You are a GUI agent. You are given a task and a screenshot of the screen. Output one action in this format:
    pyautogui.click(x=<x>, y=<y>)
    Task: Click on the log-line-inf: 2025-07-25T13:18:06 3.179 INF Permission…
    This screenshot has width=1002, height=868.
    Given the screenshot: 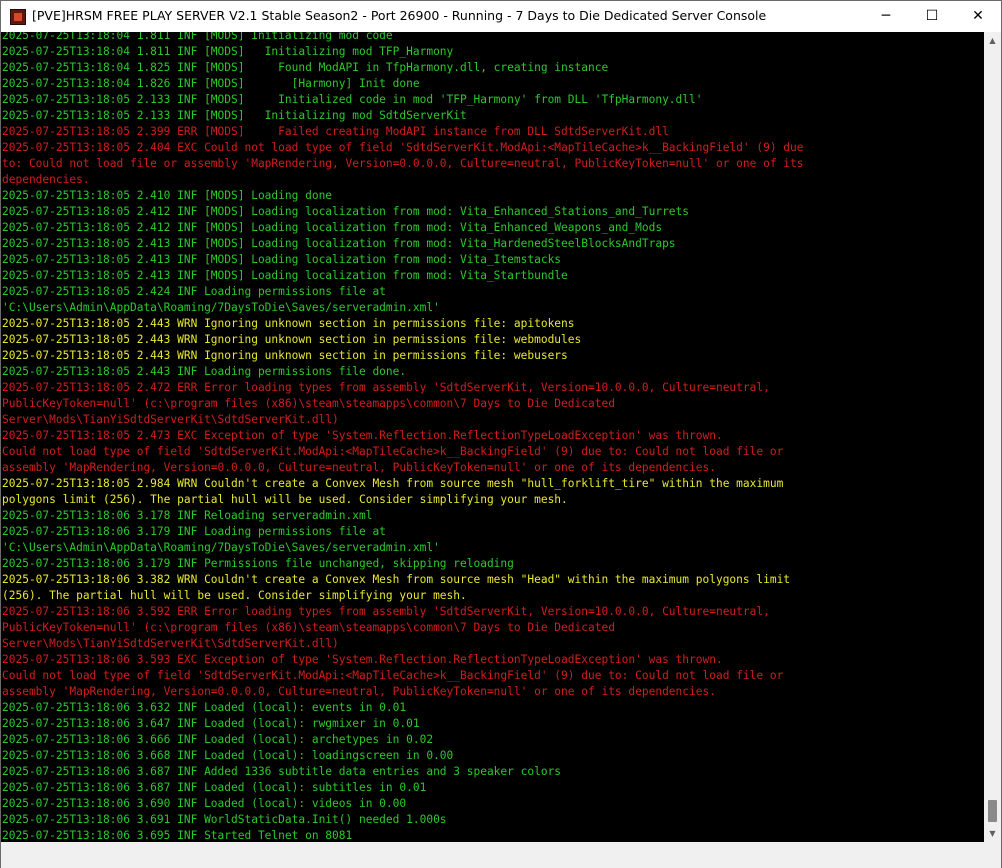 What is the action you would take?
    pyautogui.click(x=258, y=563)
    